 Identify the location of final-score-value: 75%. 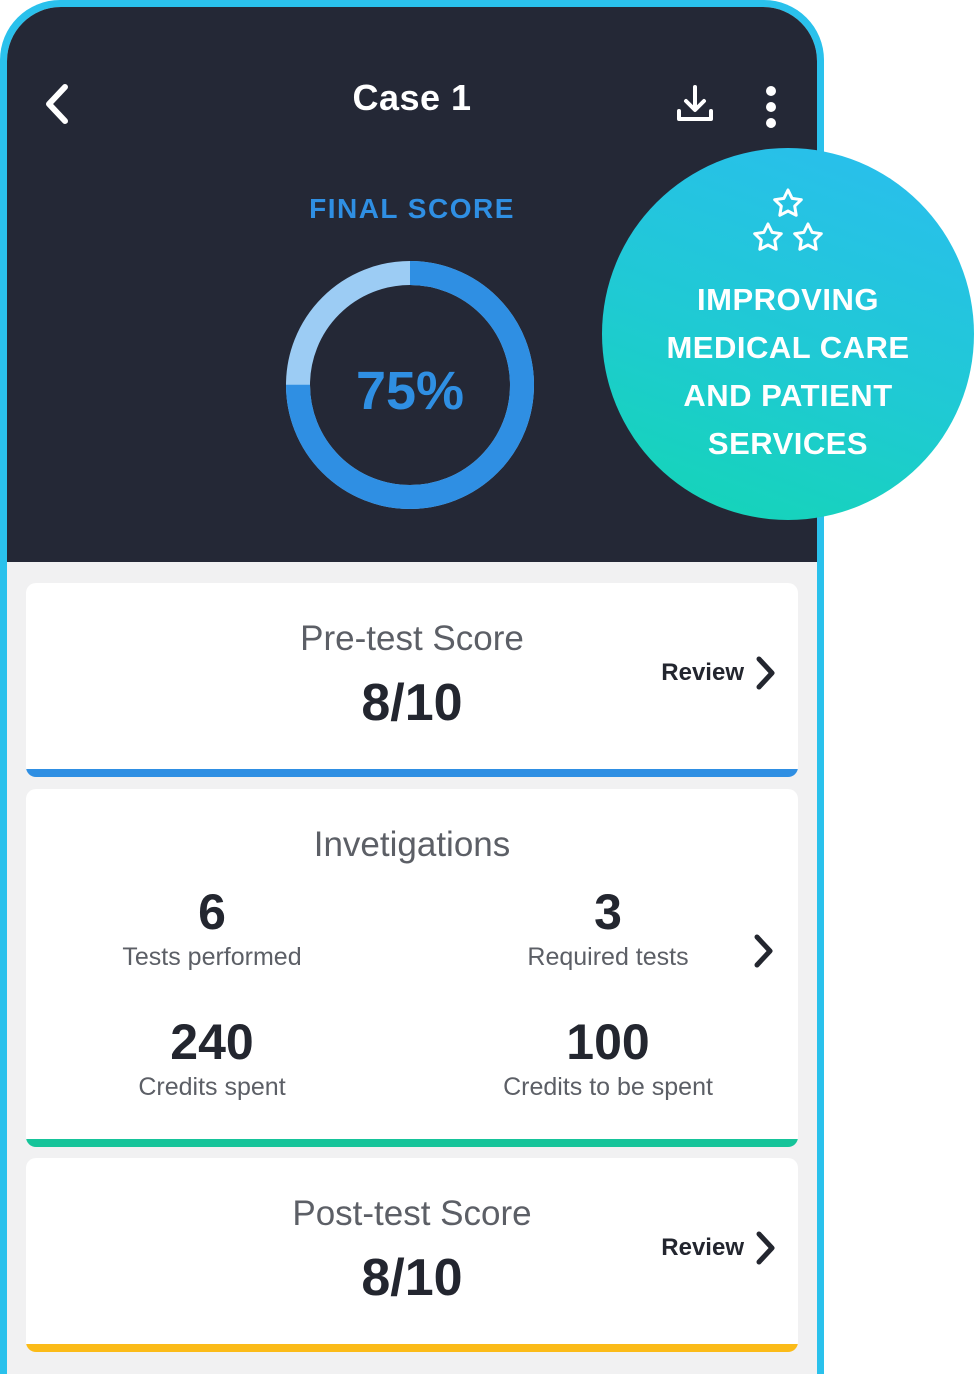
(410, 391).